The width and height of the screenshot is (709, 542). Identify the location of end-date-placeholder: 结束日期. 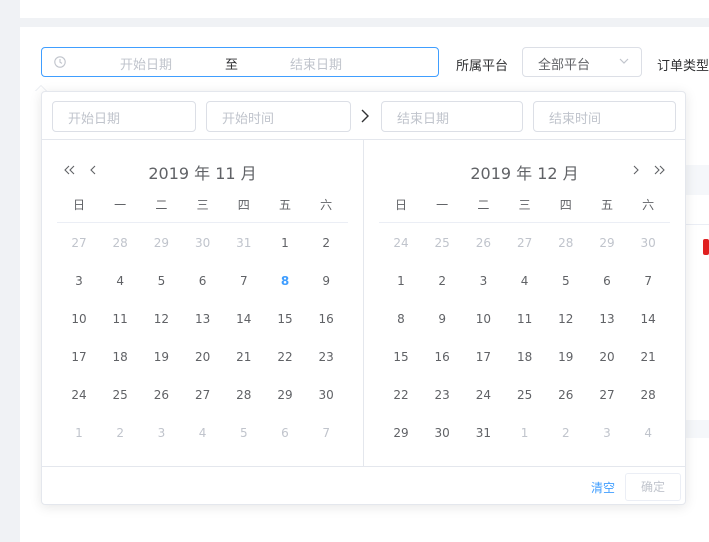
(316, 63).